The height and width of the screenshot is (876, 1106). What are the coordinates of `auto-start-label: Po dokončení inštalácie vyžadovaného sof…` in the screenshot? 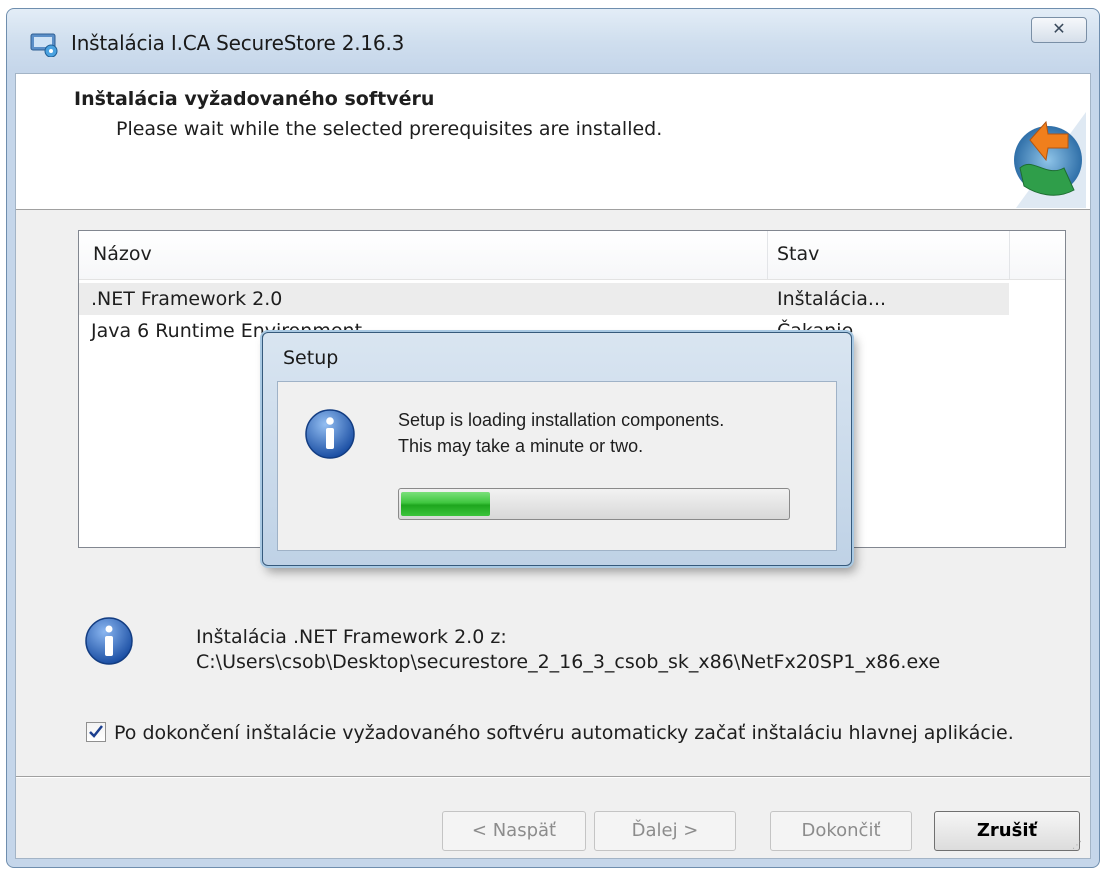 It's located at (564, 733).